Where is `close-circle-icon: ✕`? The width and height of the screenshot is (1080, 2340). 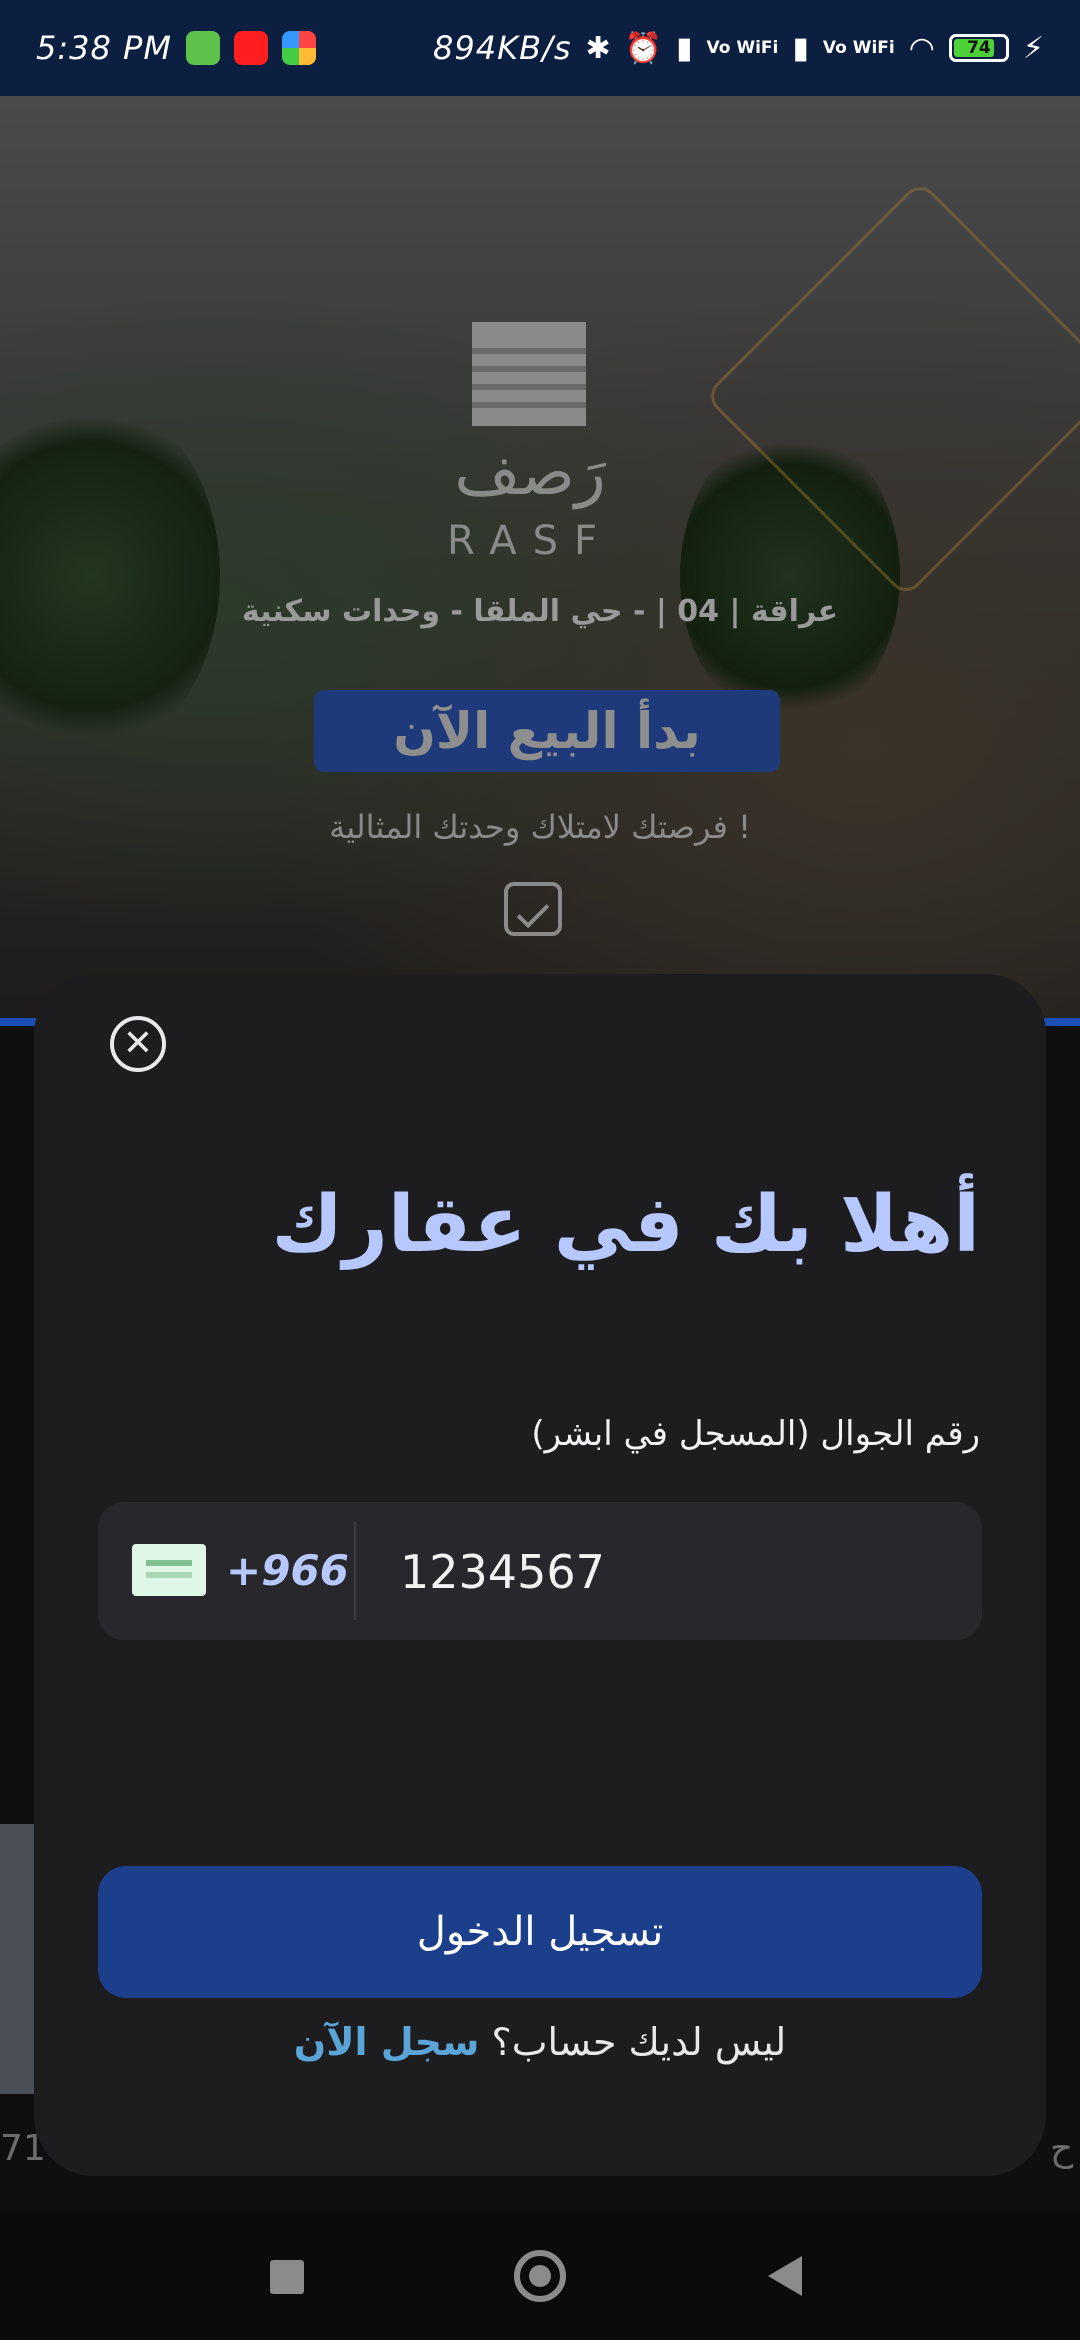 close-circle-icon: ✕ is located at coordinates (138, 1044).